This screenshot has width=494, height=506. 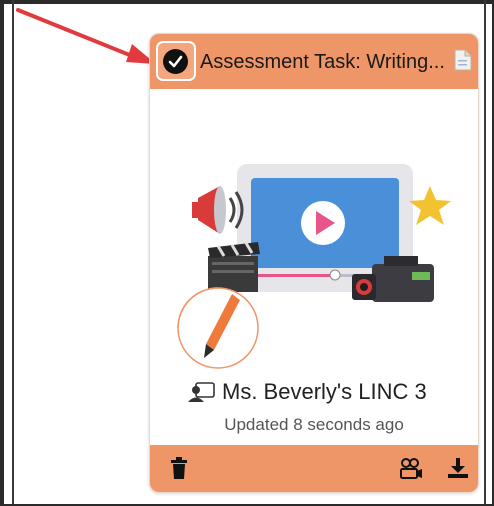 What do you see at coordinates (13, 253) in the screenshot?
I see `window-frame-left-inner` at bounding box center [13, 253].